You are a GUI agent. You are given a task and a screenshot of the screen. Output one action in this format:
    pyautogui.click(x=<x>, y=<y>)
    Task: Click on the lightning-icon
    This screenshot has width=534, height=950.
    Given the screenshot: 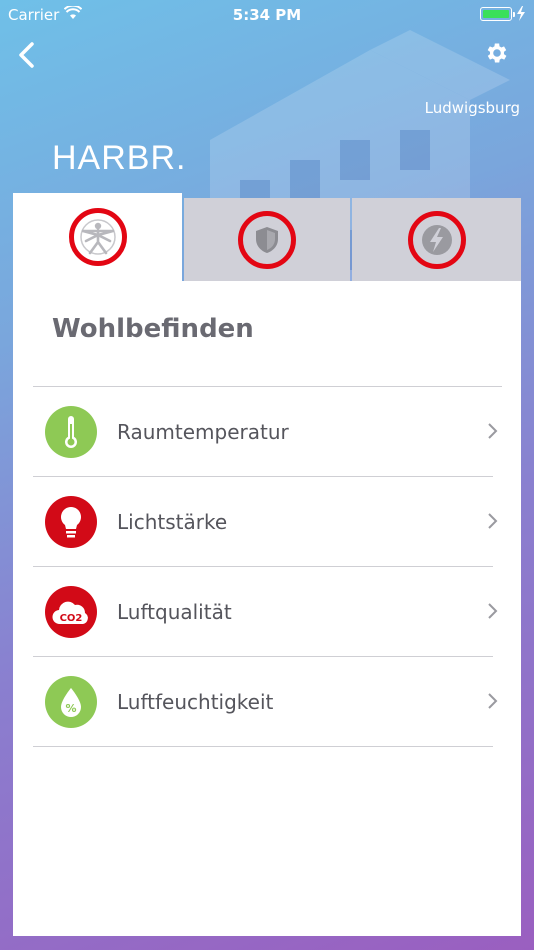 What is the action you would take?
    pyautogui.click(x=436, y=239)
    